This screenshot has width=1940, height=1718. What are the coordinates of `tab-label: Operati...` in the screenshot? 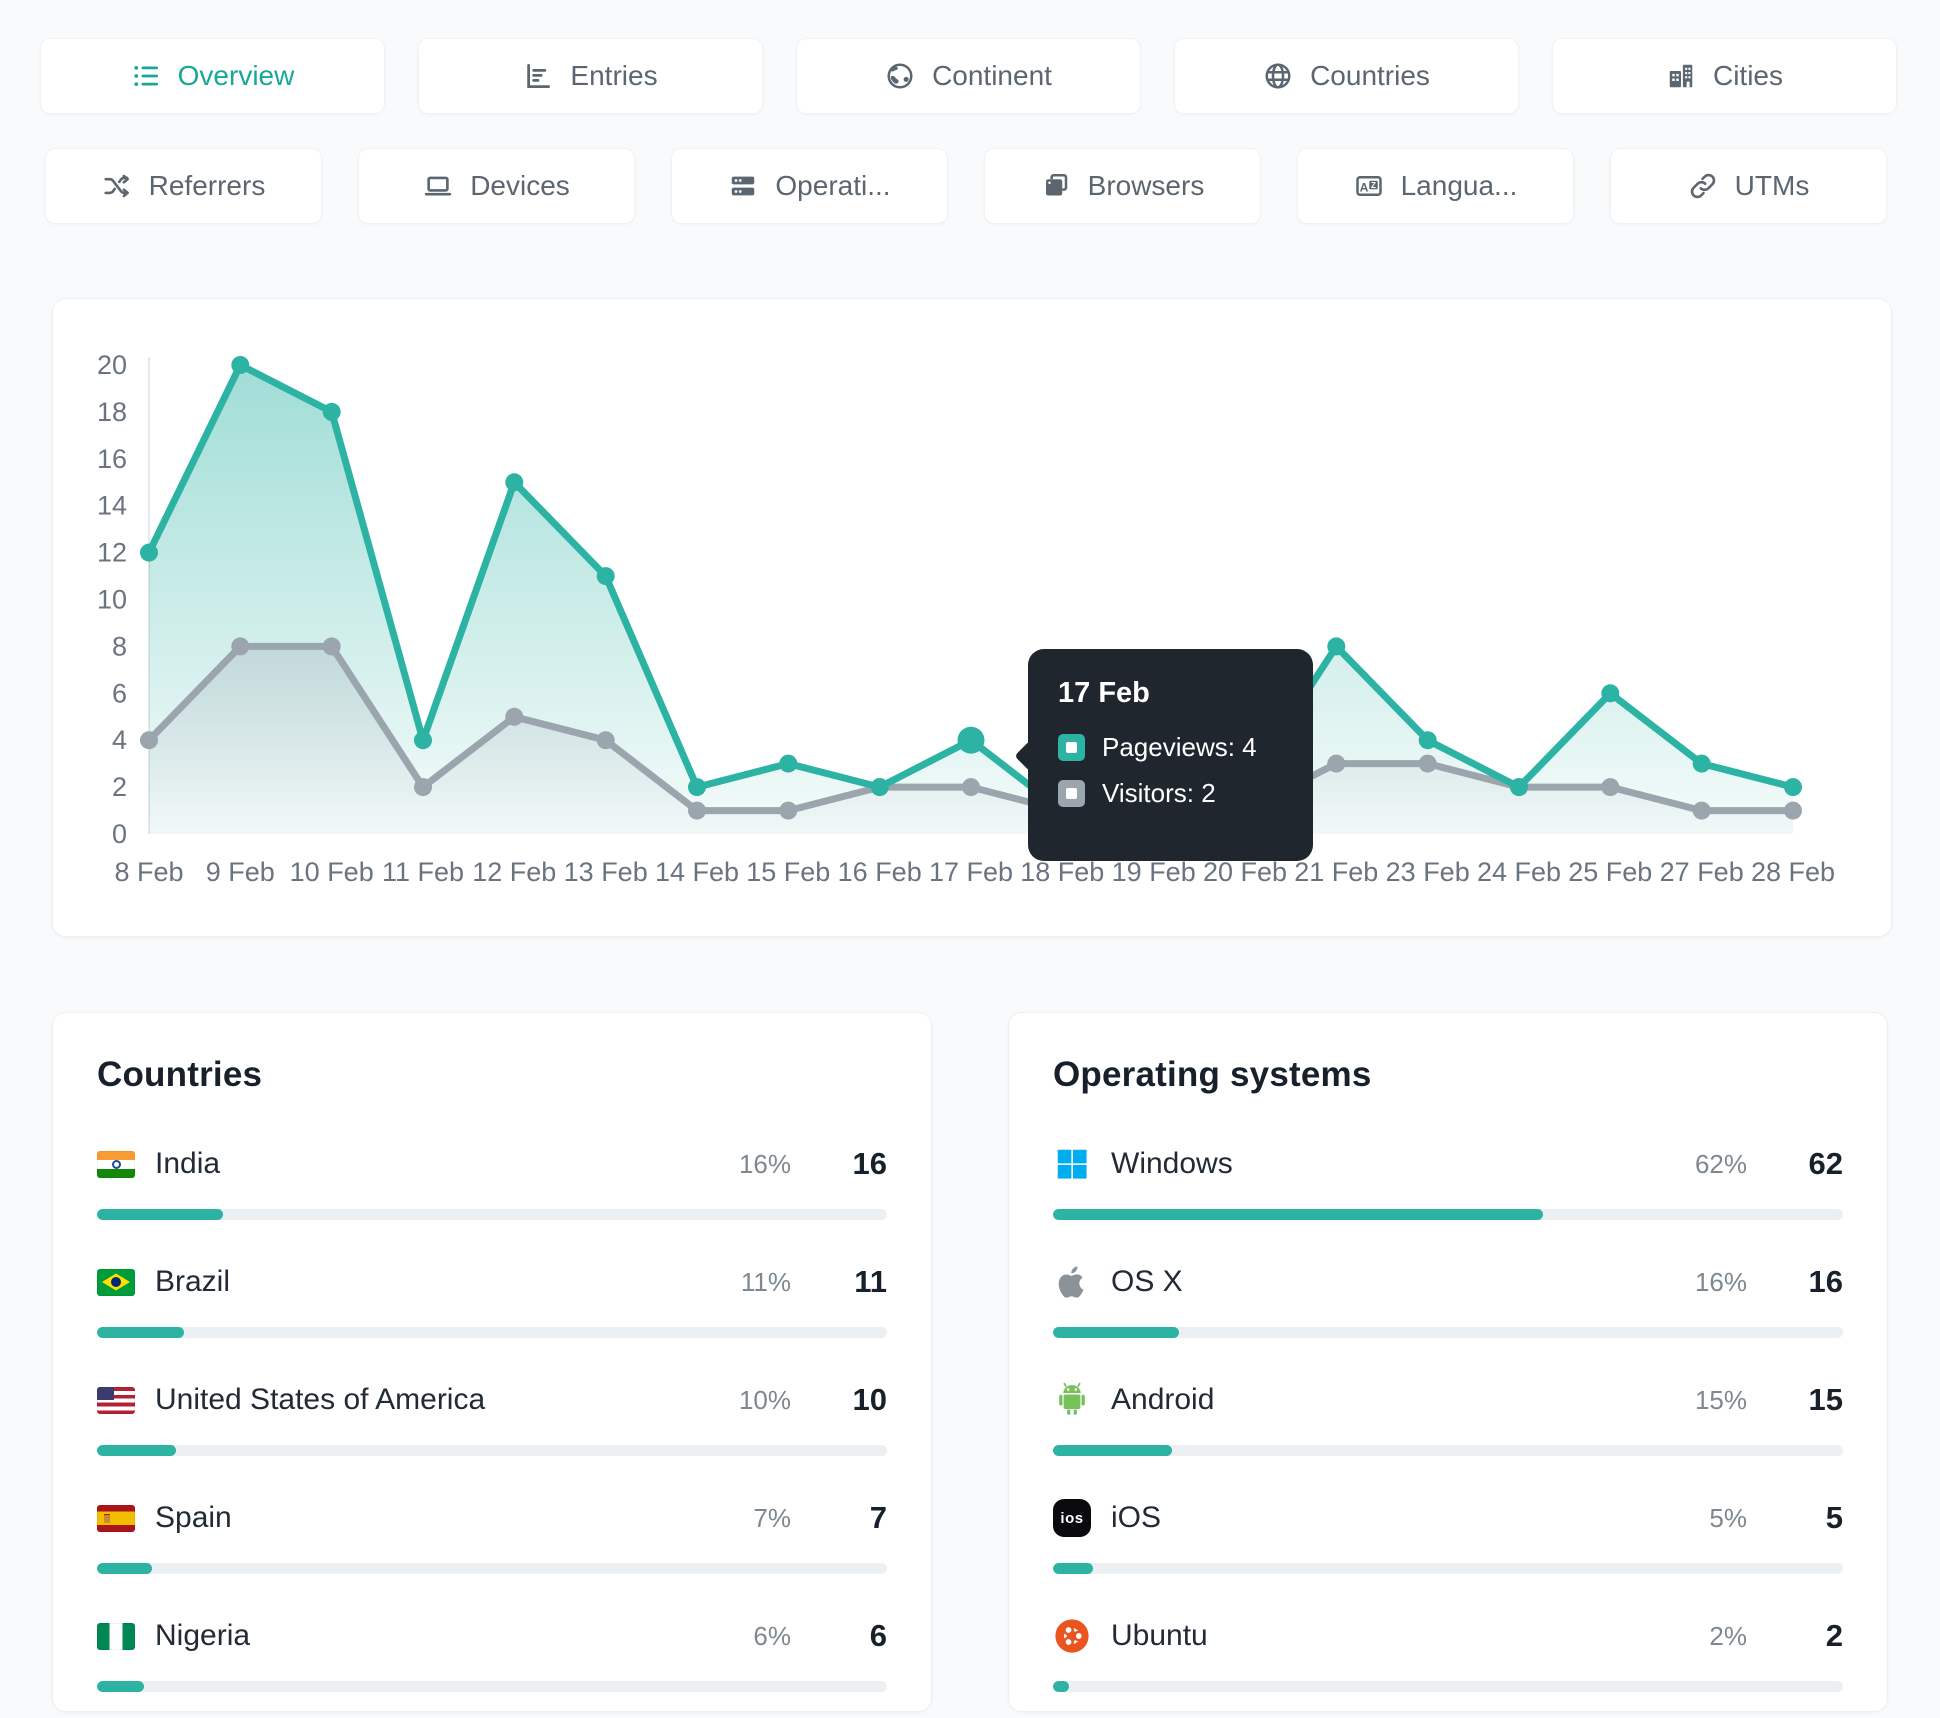 It's located at (833, 185).